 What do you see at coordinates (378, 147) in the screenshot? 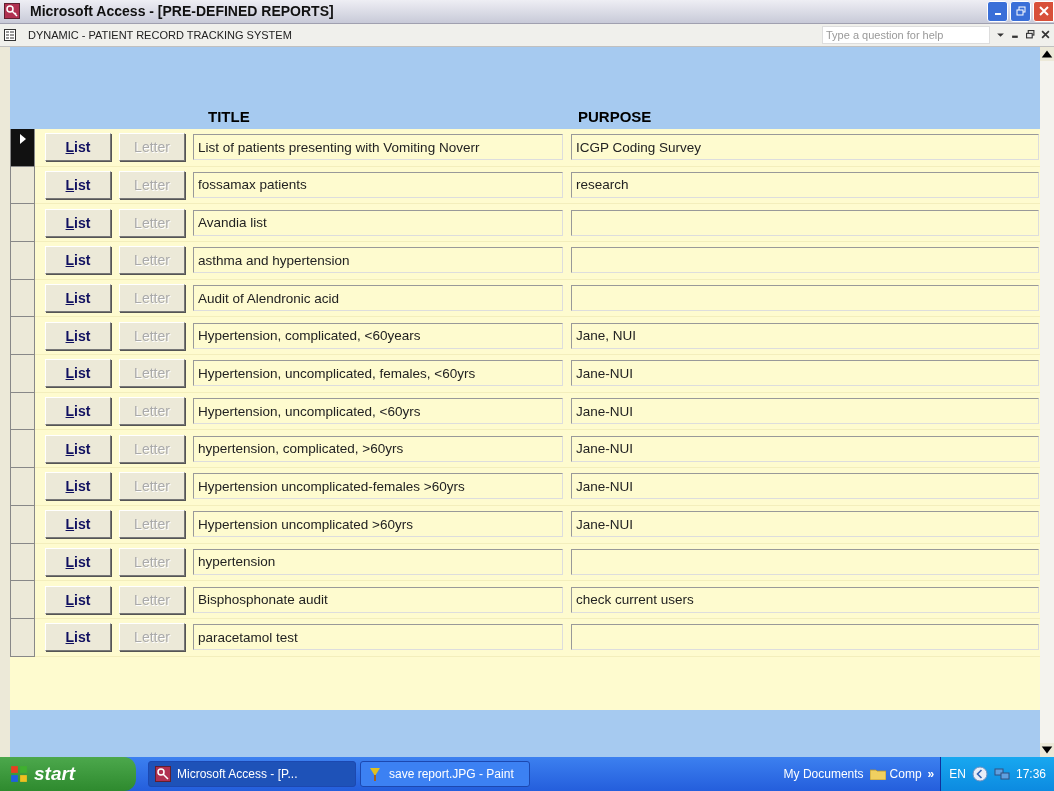
I see `title-field: List of patients presenting with Vomiting Noverr` at bounding box center [378, 147].